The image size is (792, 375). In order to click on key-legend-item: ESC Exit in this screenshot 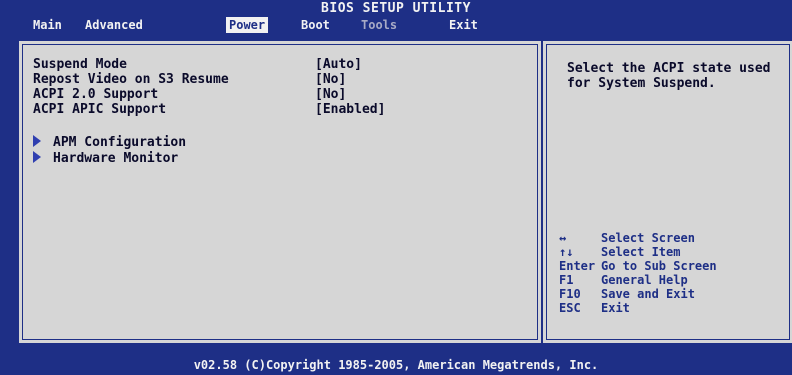, I will do `click(674, 308)`.